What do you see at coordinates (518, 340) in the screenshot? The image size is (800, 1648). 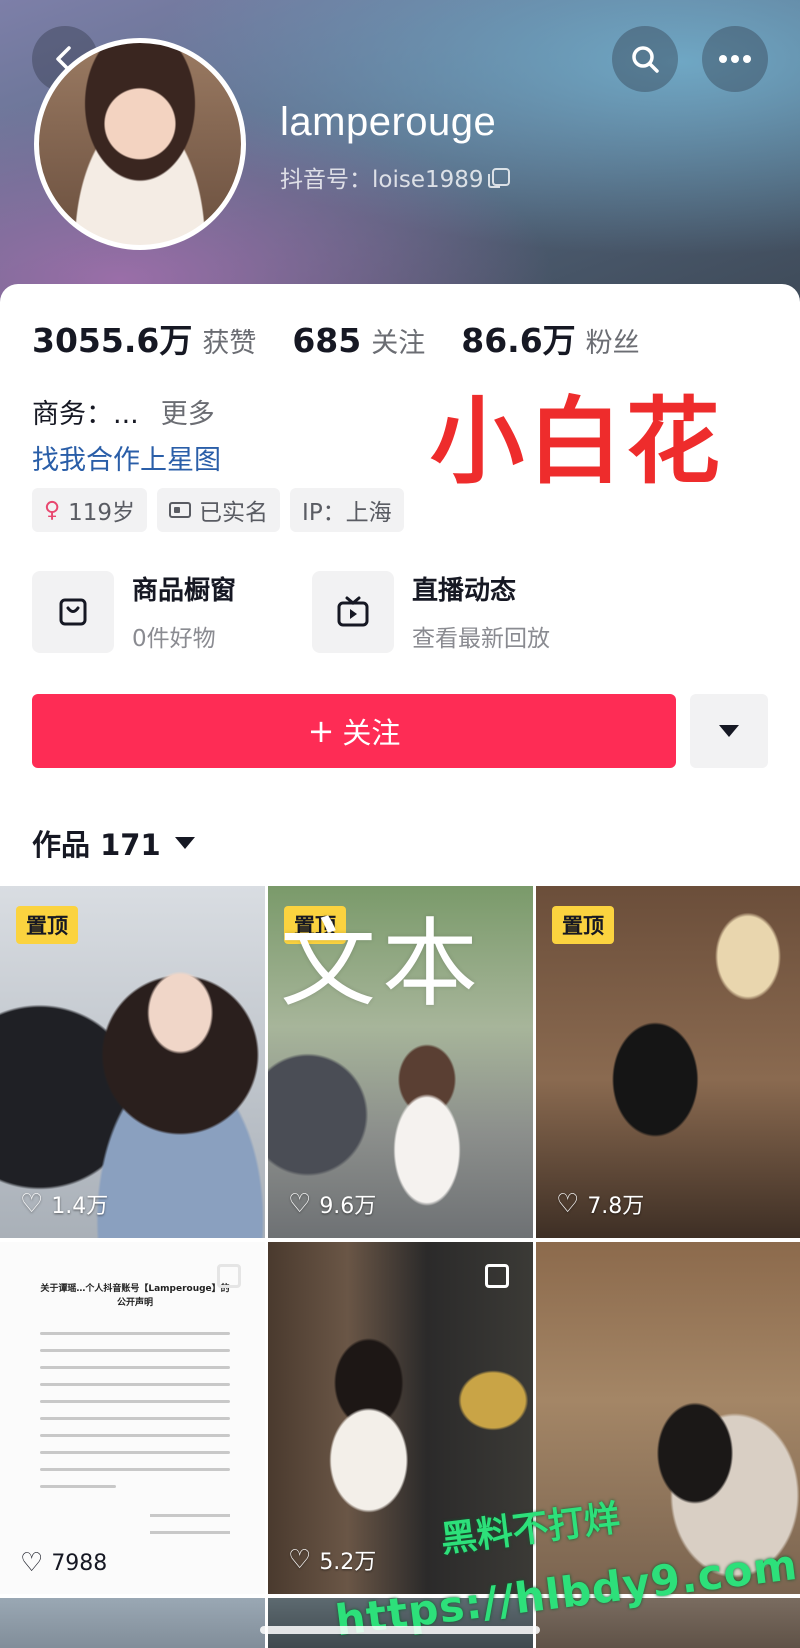 I see `fans-count: 86.6万` at bounding box center [518, 340].